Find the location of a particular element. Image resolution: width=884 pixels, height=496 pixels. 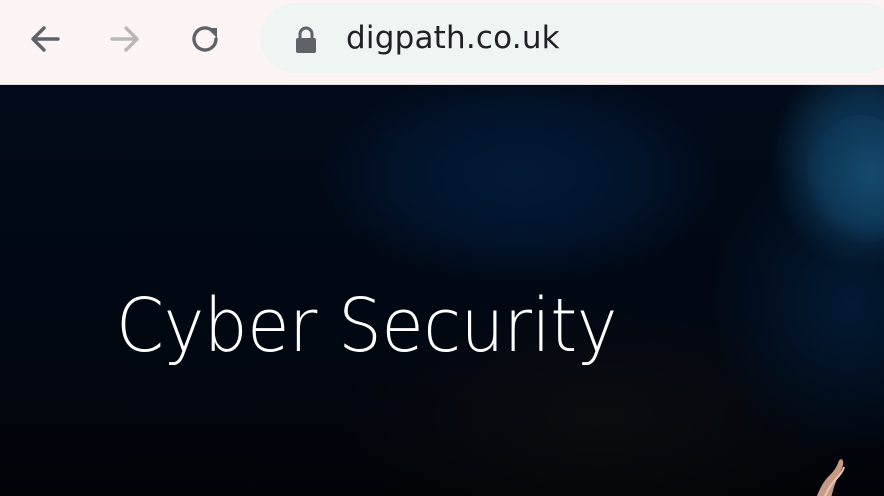

arrow-left-icon is located at coordinates (45, 39).